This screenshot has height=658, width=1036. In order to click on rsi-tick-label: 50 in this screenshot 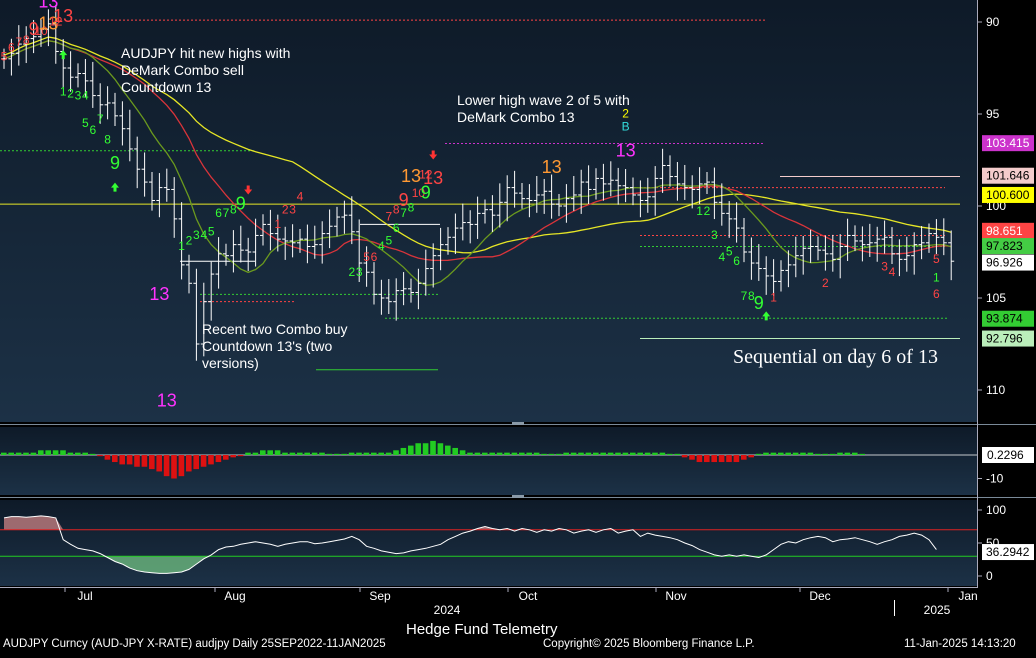, I will do `click(993, 543)`.